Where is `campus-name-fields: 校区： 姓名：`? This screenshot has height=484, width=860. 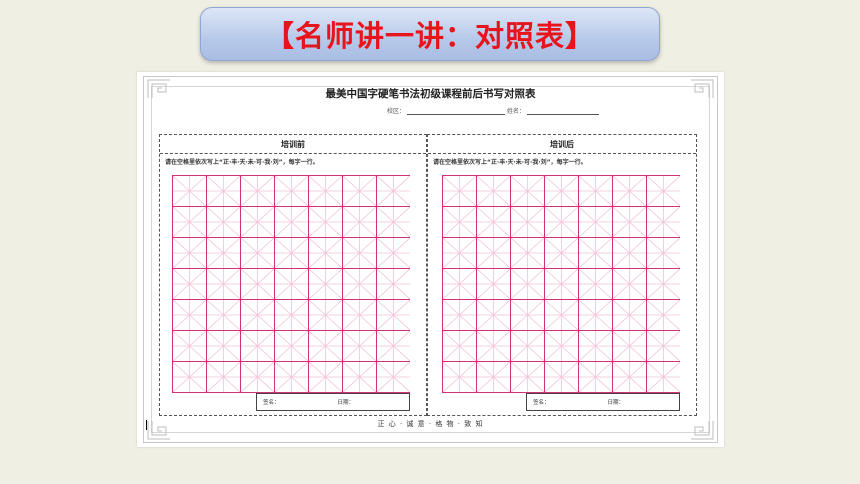 campus-name-fields: 校区： 姓名： is located at coordinates (493, 110).